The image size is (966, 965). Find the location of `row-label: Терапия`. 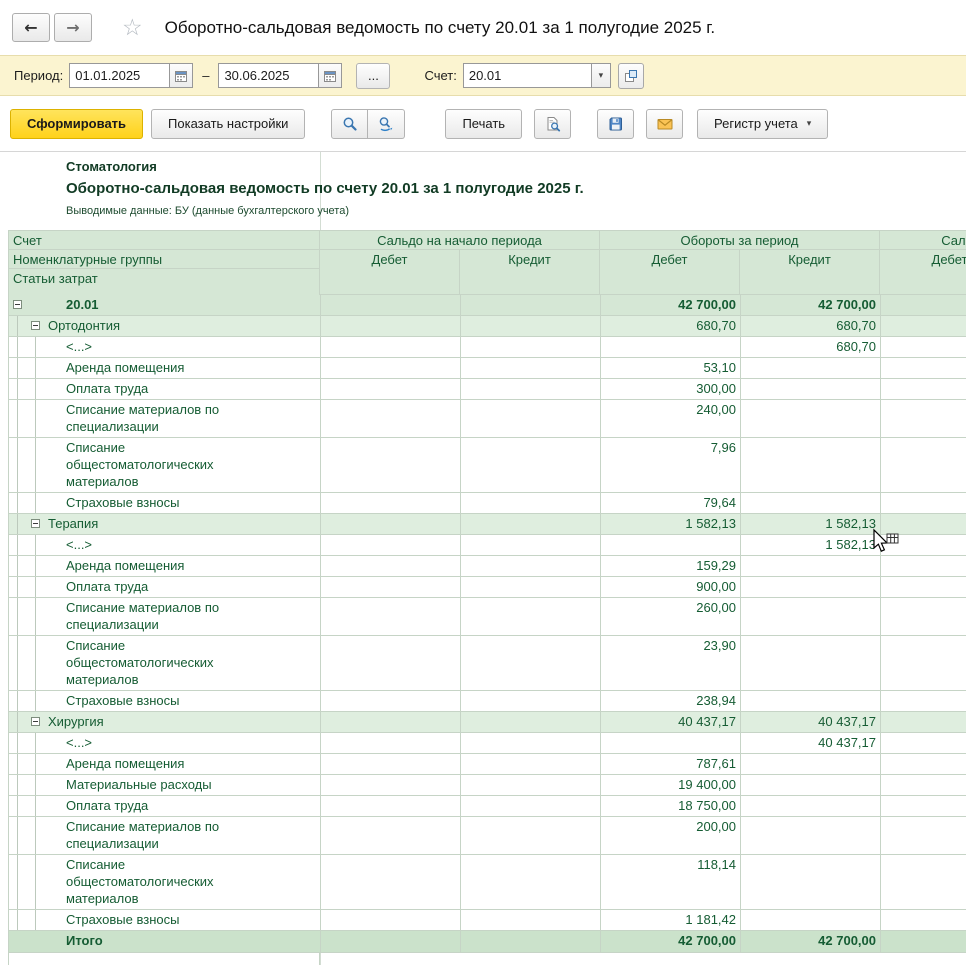

row-label: Терапия is located at coordinates (183, 524).